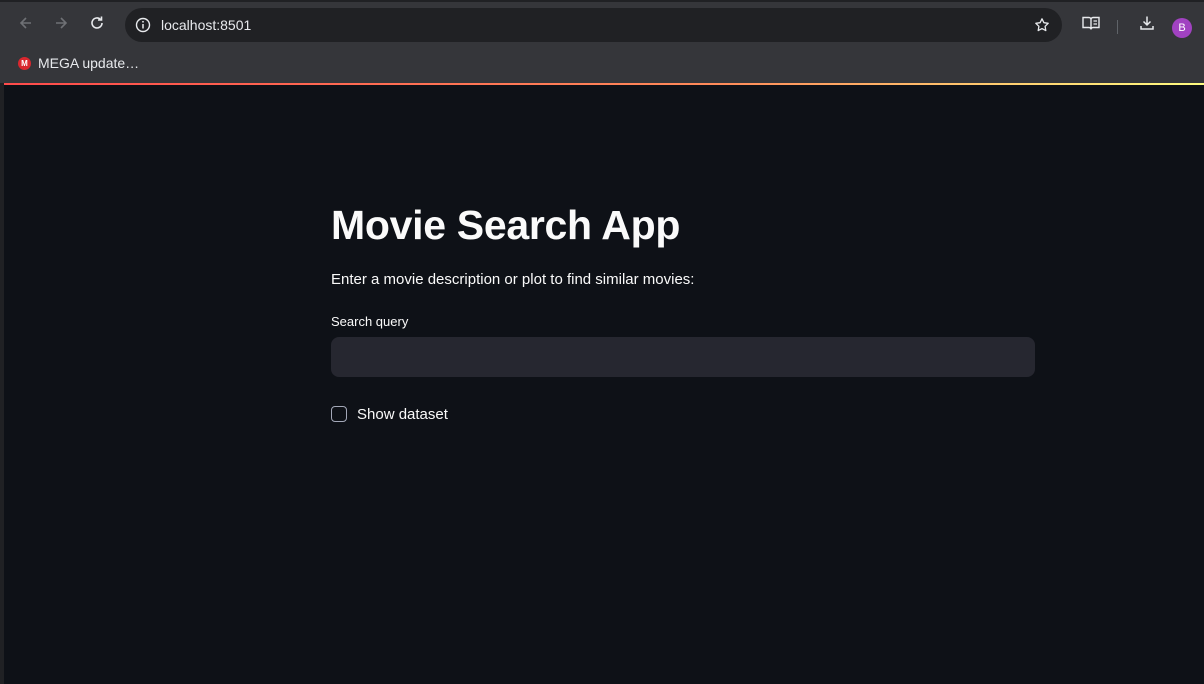 Image resolution: width=1204 pixels, height=684 pixels. What do you see at coordinates (683, 357) in the screenshot?
I see `search-input` at bounding box center [683, 357].